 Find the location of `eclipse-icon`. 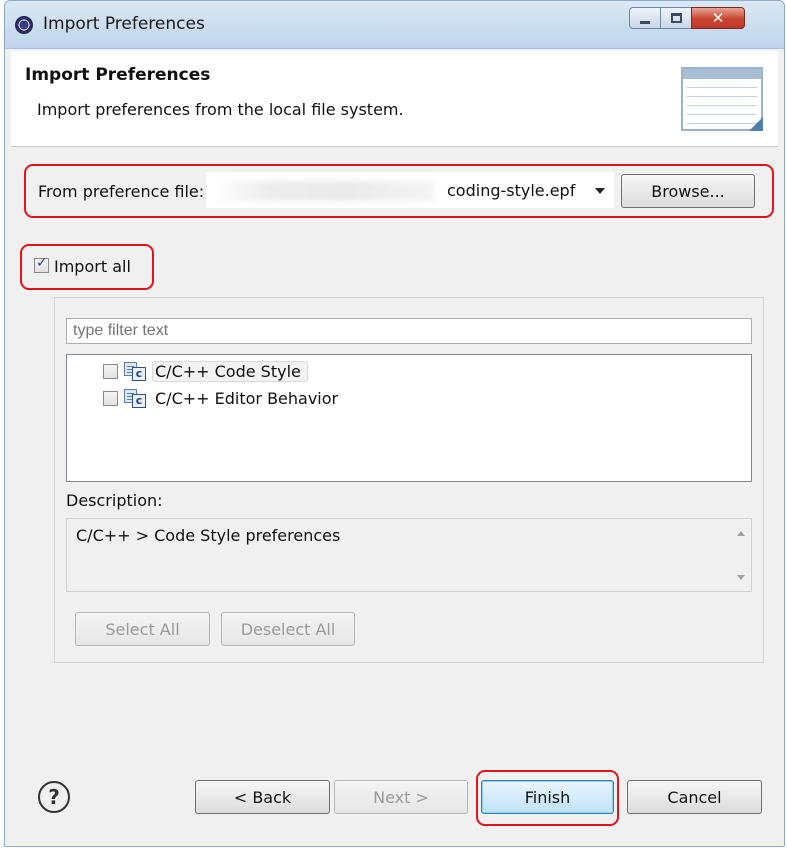

eclipse-icon is located at coordinates (24, 25).